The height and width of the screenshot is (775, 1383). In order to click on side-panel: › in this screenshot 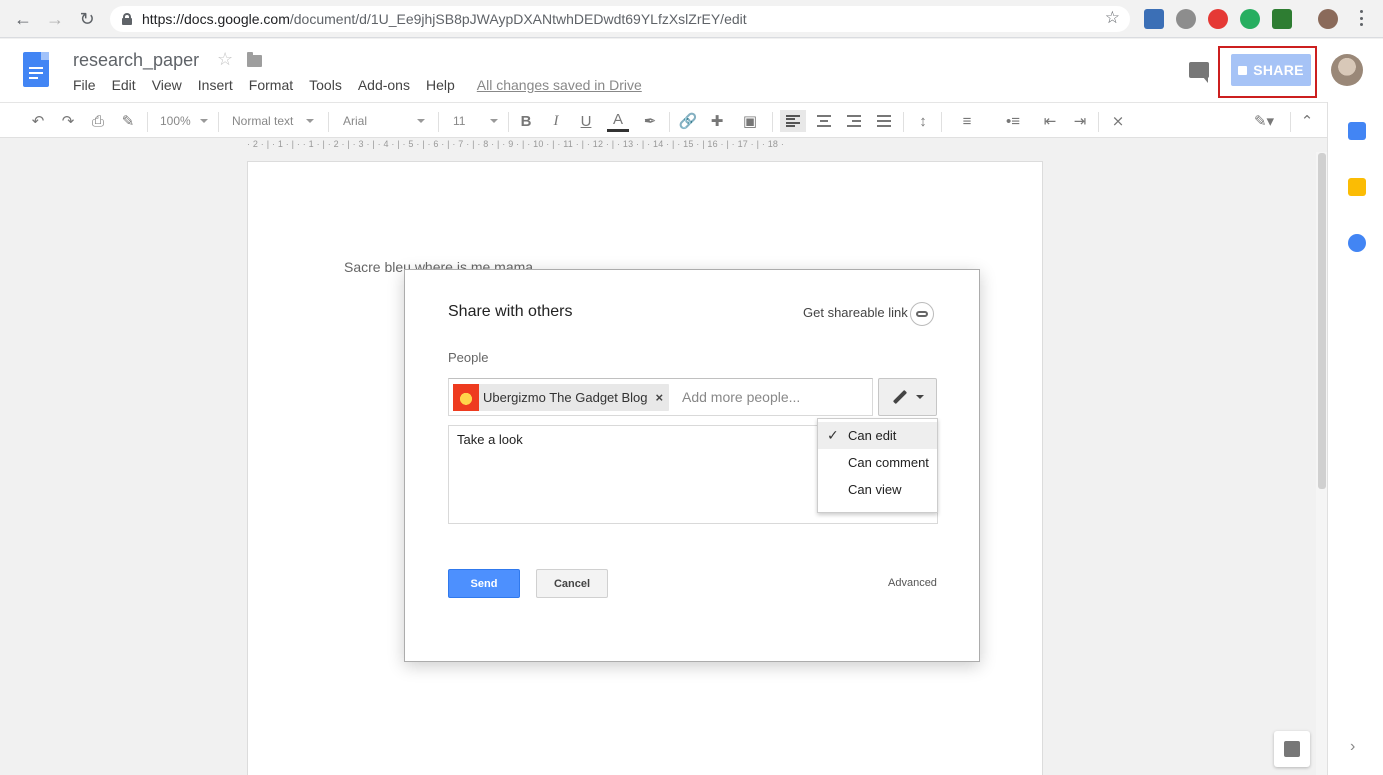, I will do `click(1355, 438)`.